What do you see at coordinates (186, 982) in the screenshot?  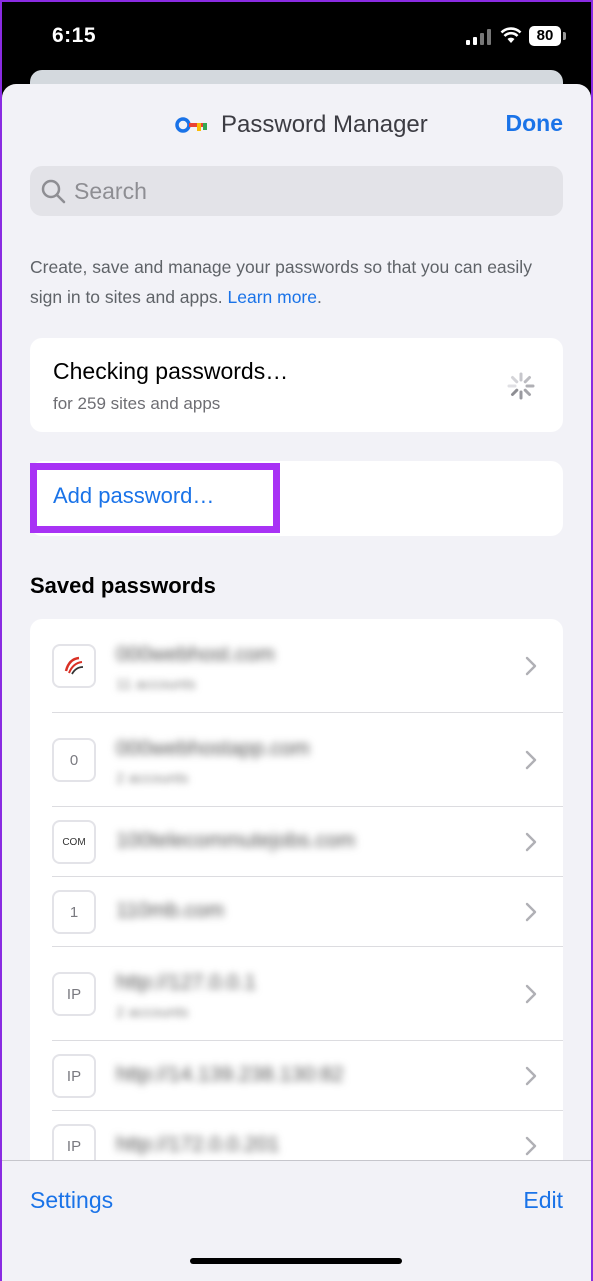 I see `site-name: http://127.0.0.1` at bounding box center [186, 982].